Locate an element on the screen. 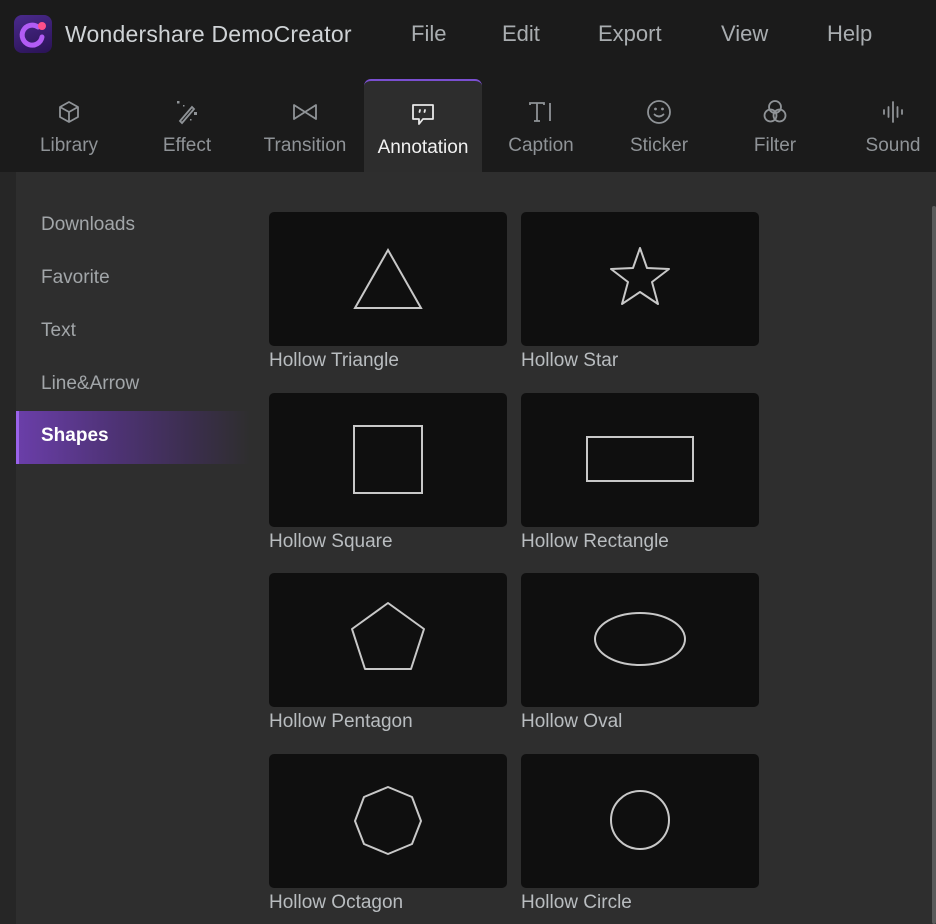 The height and width of the screenshot is (924, 936). shape-label: Hollow Square is located at coordinates (331, 541).